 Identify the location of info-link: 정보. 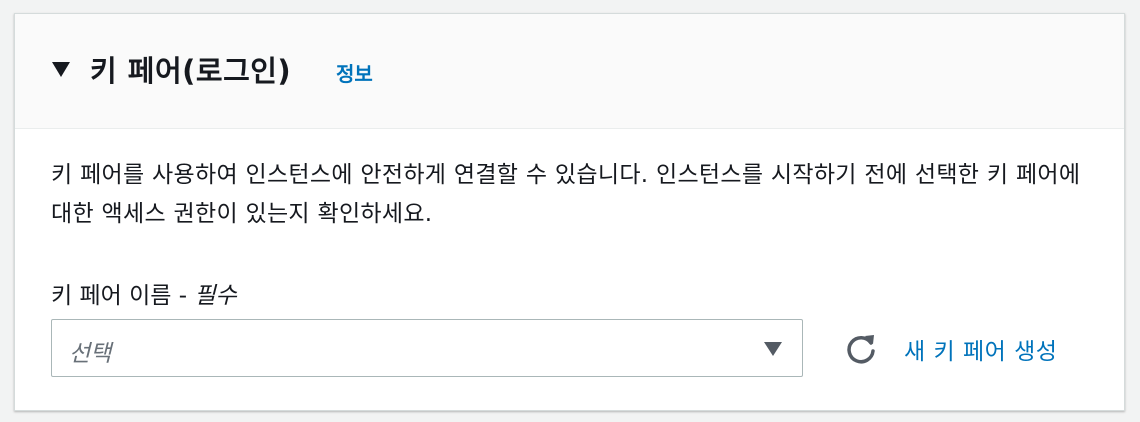
(354, 72).